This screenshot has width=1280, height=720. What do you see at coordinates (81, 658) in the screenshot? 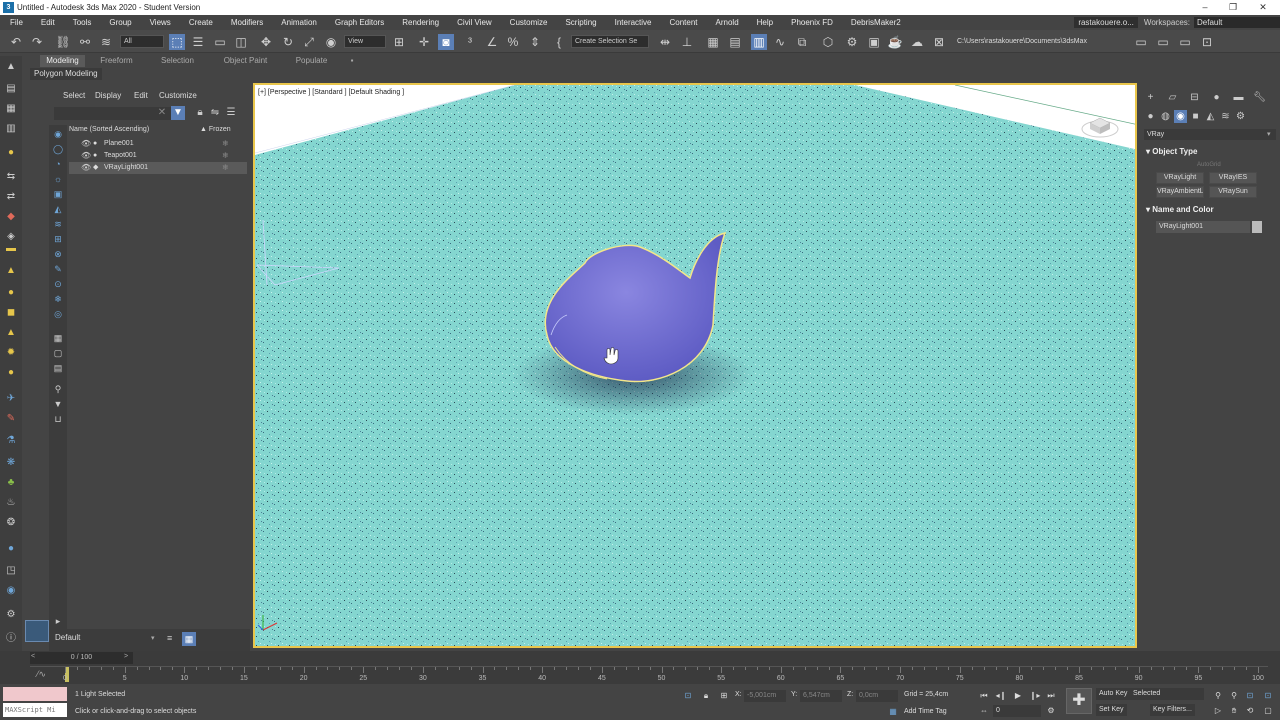
I see `time-slider: 0 / 100` at bounding box center [81, 658].